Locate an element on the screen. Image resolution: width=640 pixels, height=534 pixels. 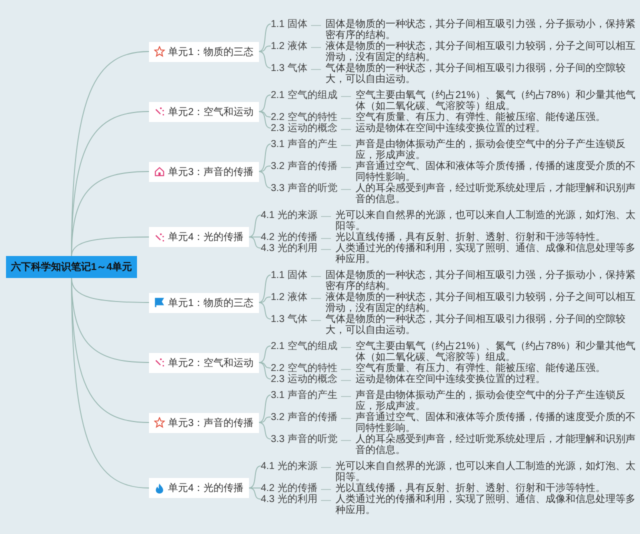
flag-icon is located at coordinates (160, 302).